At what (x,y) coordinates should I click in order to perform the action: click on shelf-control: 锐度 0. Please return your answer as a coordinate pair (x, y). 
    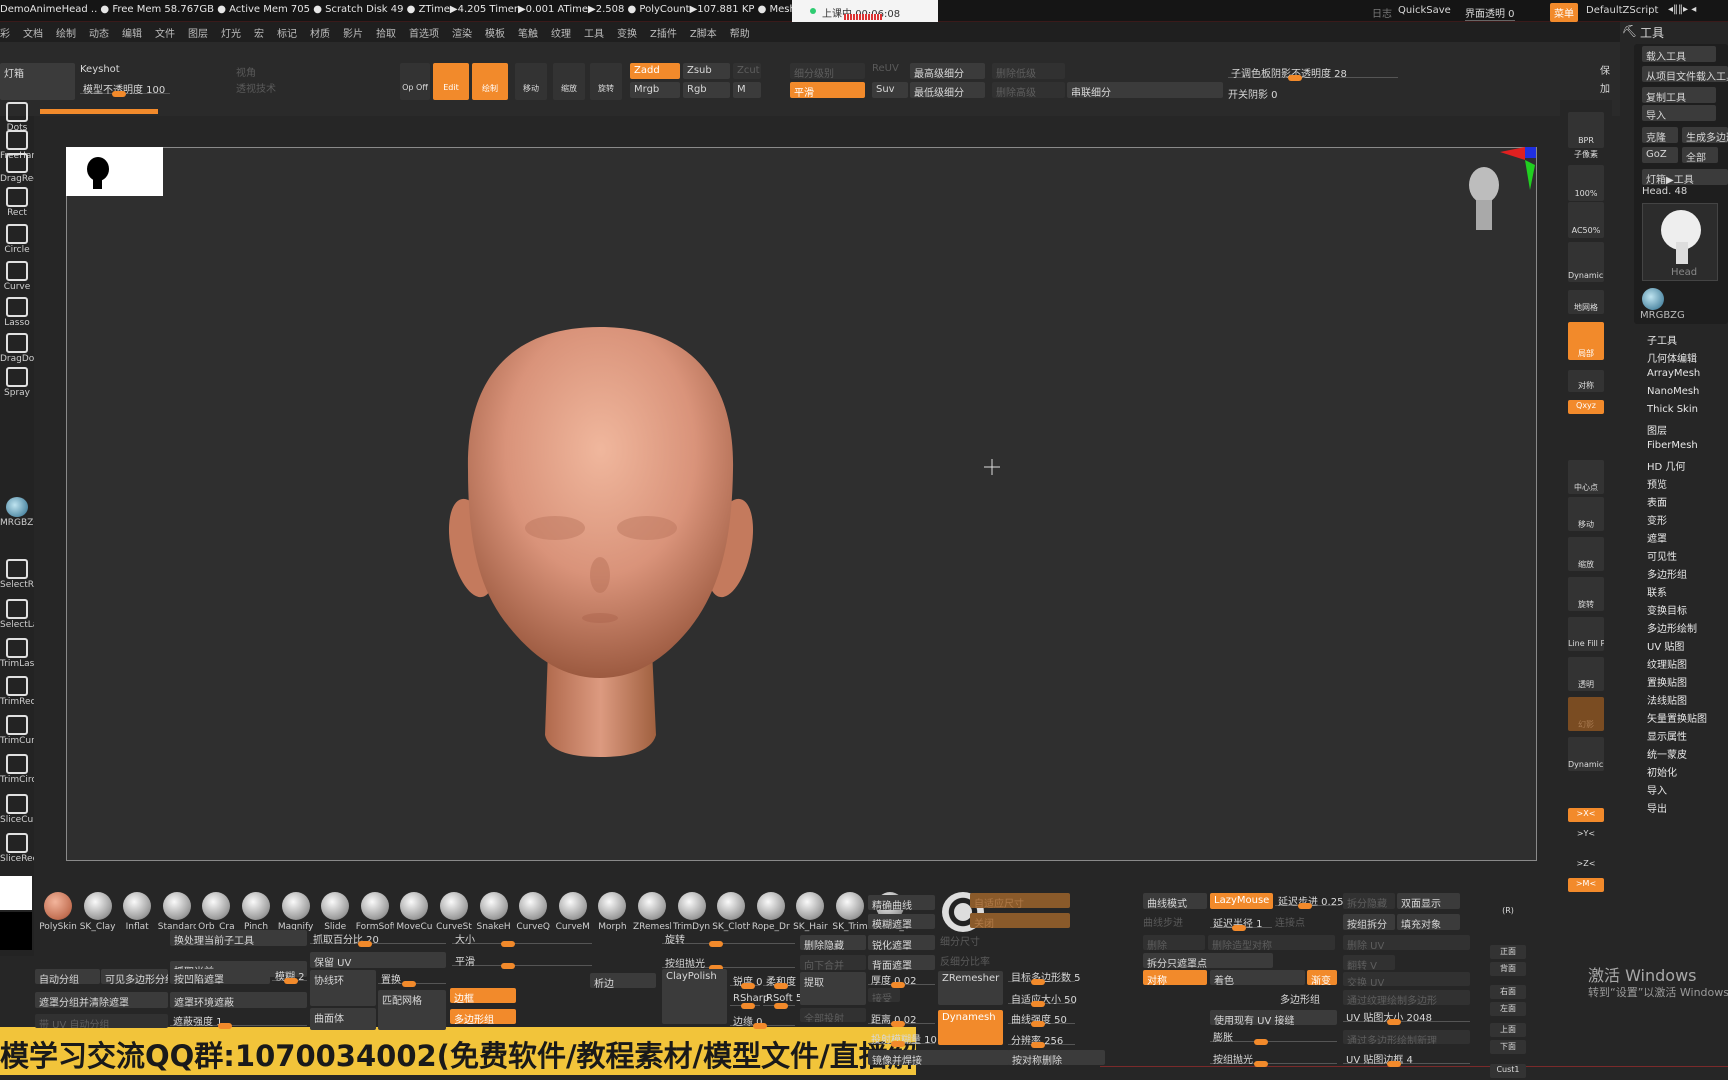
    Looking at the image, I should click on (746, 980).